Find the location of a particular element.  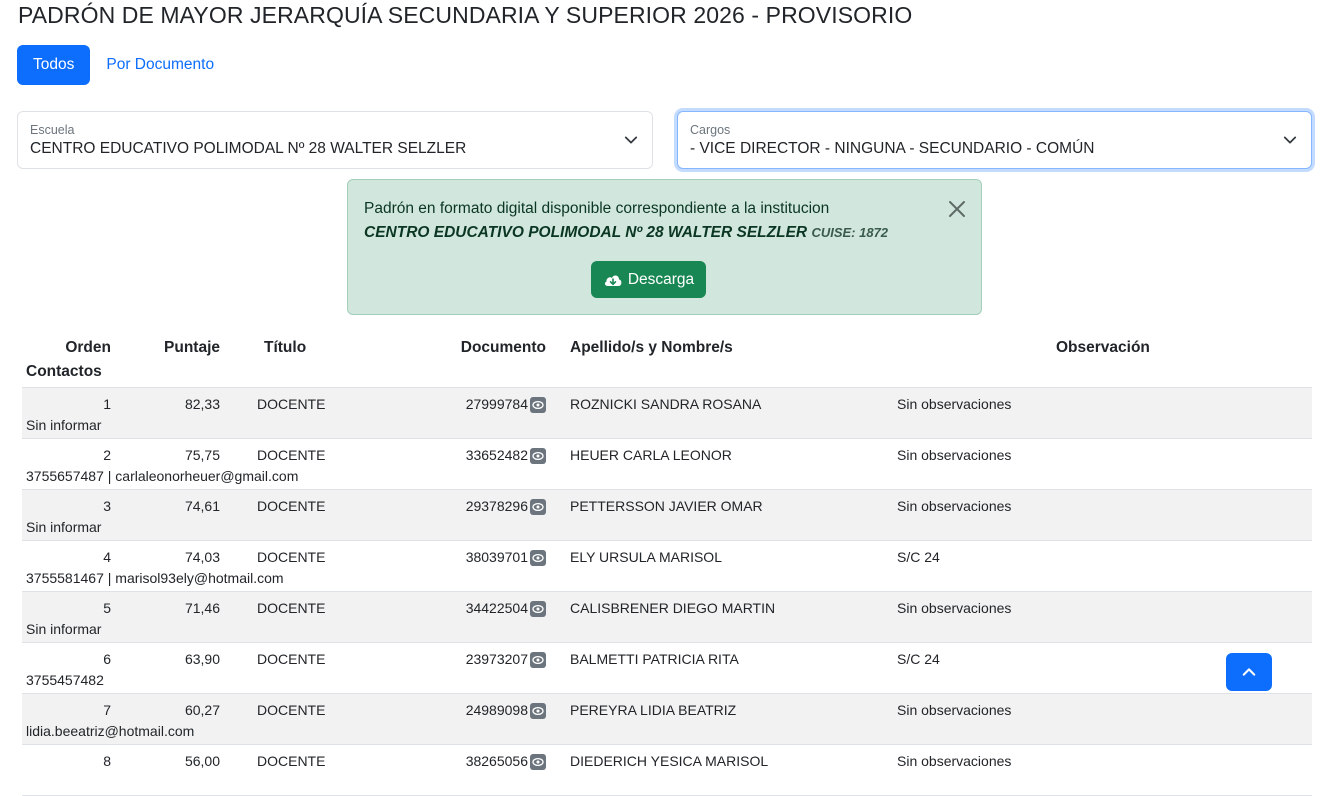

cell-nombre: CALISBRENER DIEGO MARTIN is located at coordinates (673, 608).